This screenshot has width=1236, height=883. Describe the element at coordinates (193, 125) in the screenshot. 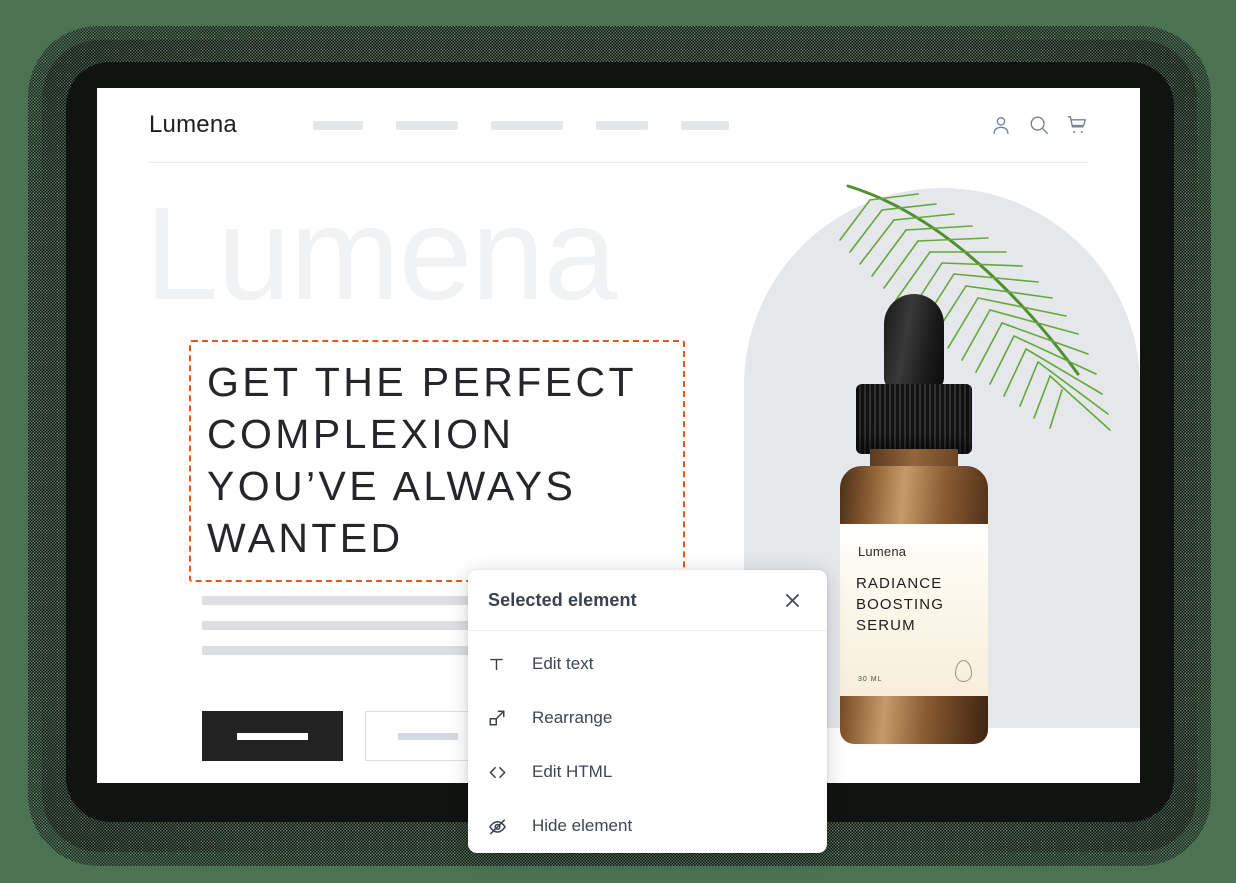

I see `site-logo: Lumena` at that location.